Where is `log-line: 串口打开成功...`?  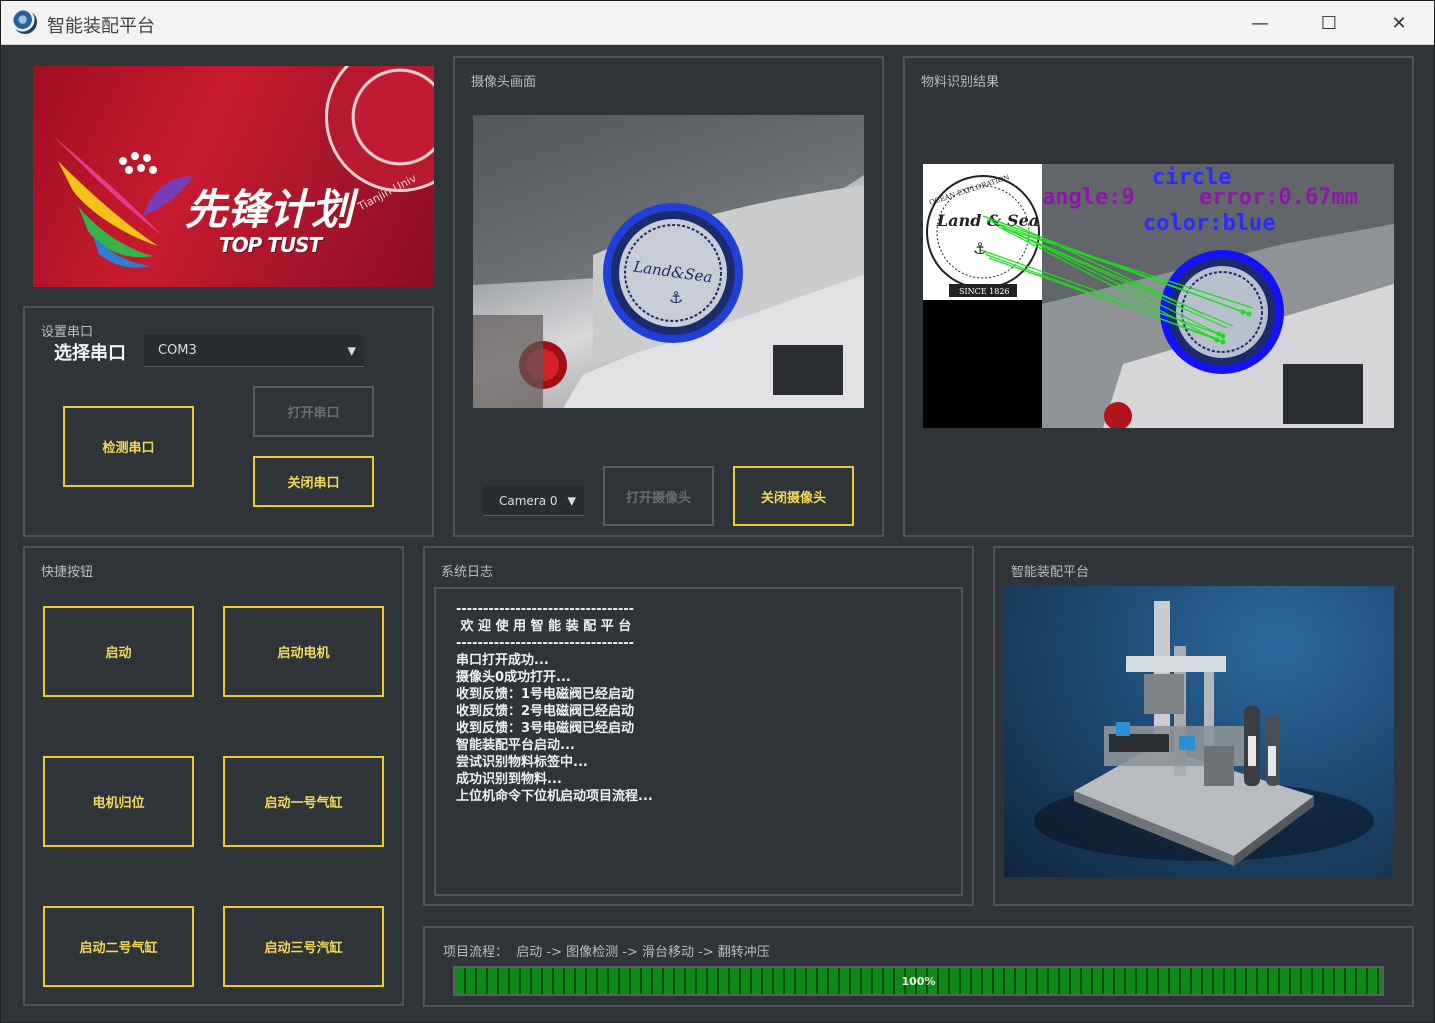
log-line: 串口打开成功... is located at coordinates (502, 660).